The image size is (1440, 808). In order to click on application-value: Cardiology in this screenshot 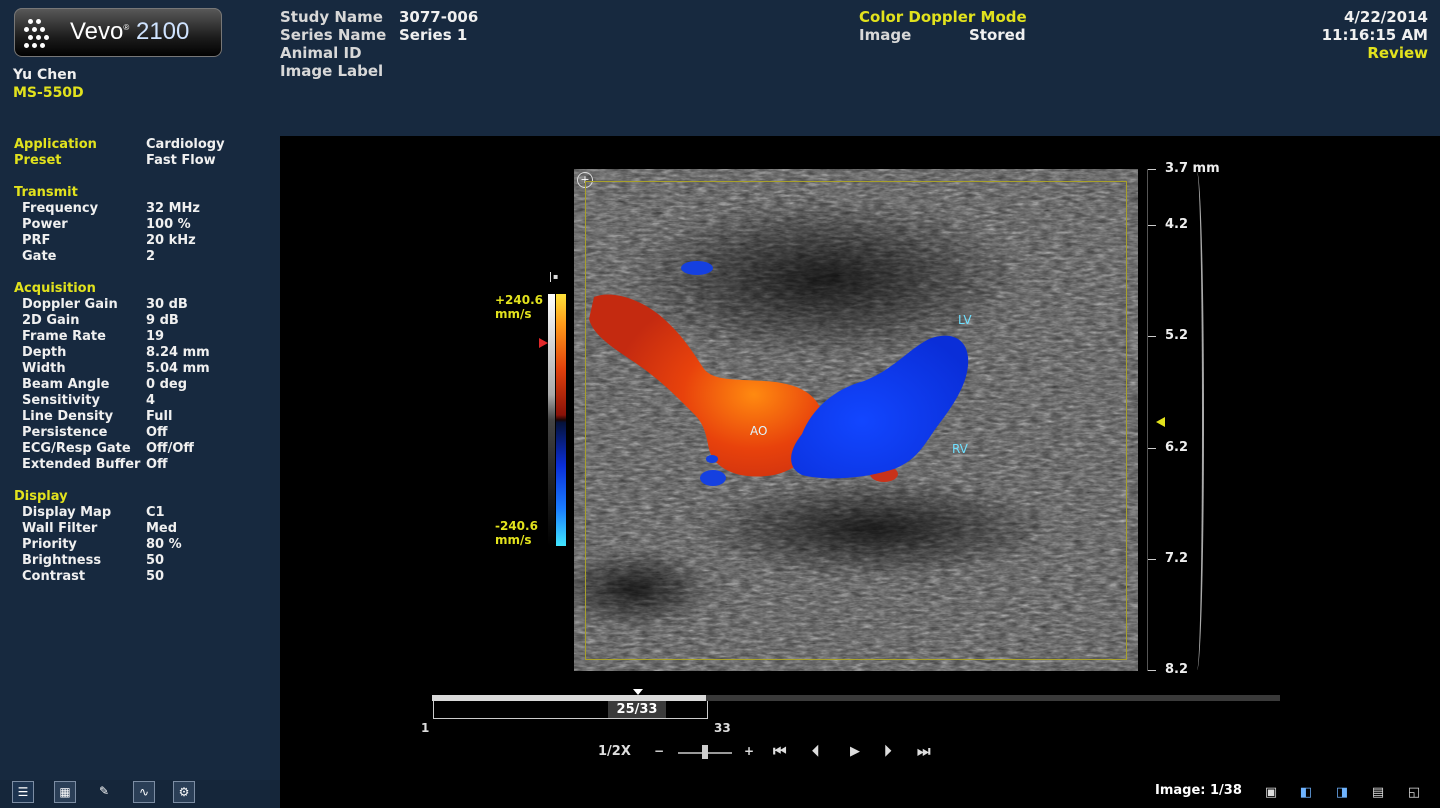, I will do `click(185, 144)`.